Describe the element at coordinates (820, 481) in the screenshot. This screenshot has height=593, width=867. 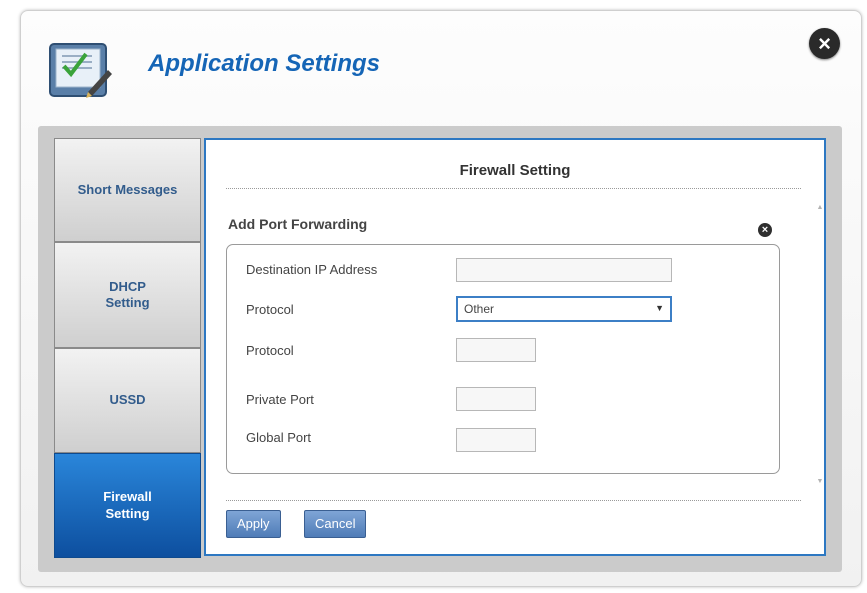
I see `scroll-down-icon: ▼` at that location.